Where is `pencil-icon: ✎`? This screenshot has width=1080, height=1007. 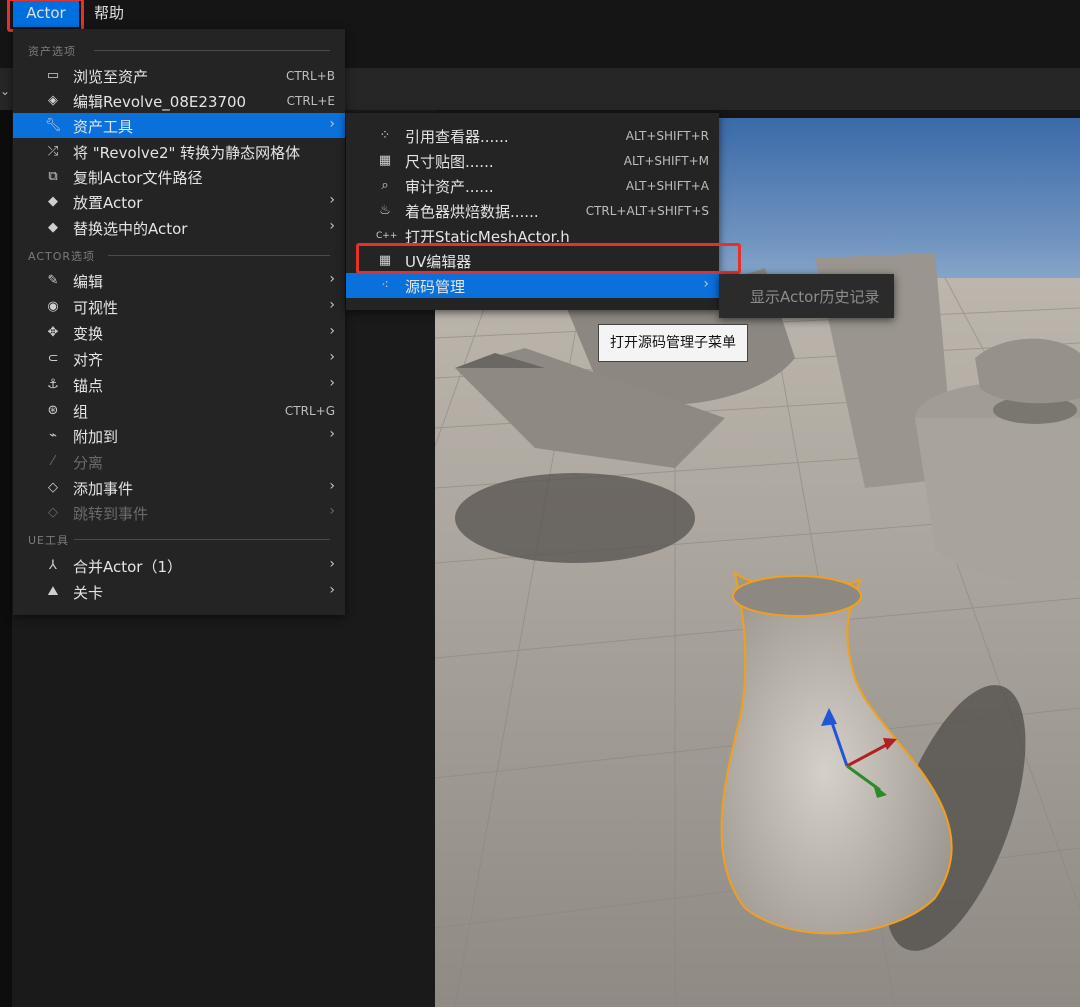
pencil-icon: ✎ is located at coordinates (53, 280).